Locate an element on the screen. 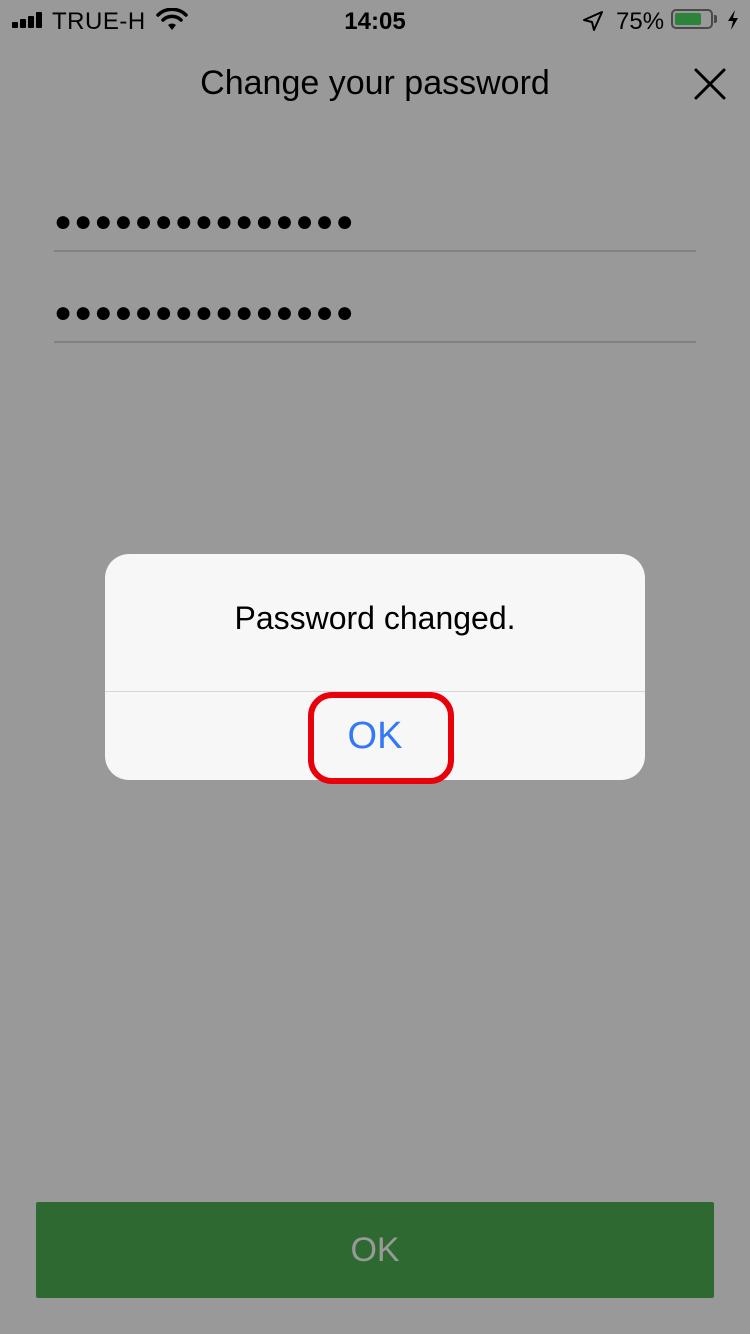 The image size is (750, 1334). highlight-annotation is located at coordinates (381, 738).